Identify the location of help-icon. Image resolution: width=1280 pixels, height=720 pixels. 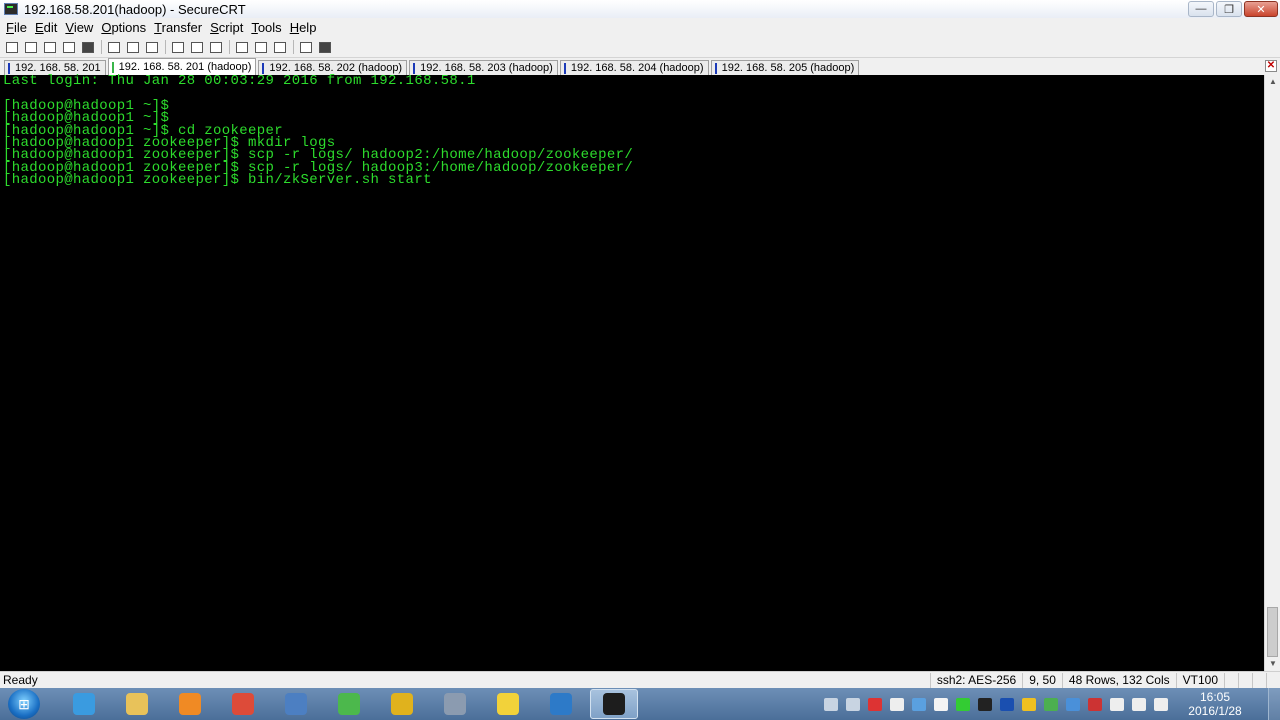
(306, 47).